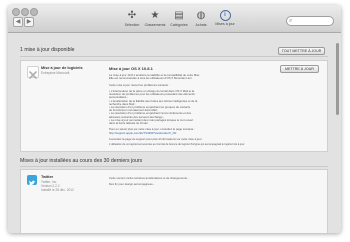 The height and width of the screenshot is (242, 350). Describe the element at coordinates (299, 69) in the screenshot. I see `update-button: METTRE À JOUR` at that location.